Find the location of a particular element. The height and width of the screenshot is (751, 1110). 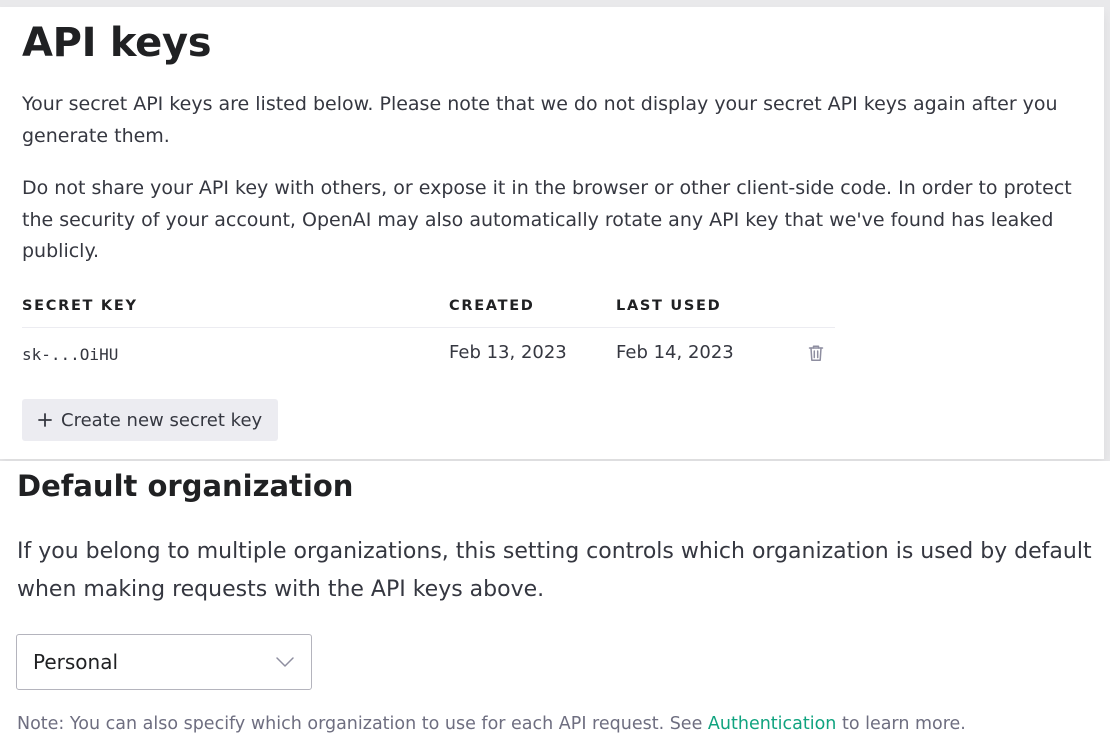

organization-select: Personal is located at coordinates (164, 662).